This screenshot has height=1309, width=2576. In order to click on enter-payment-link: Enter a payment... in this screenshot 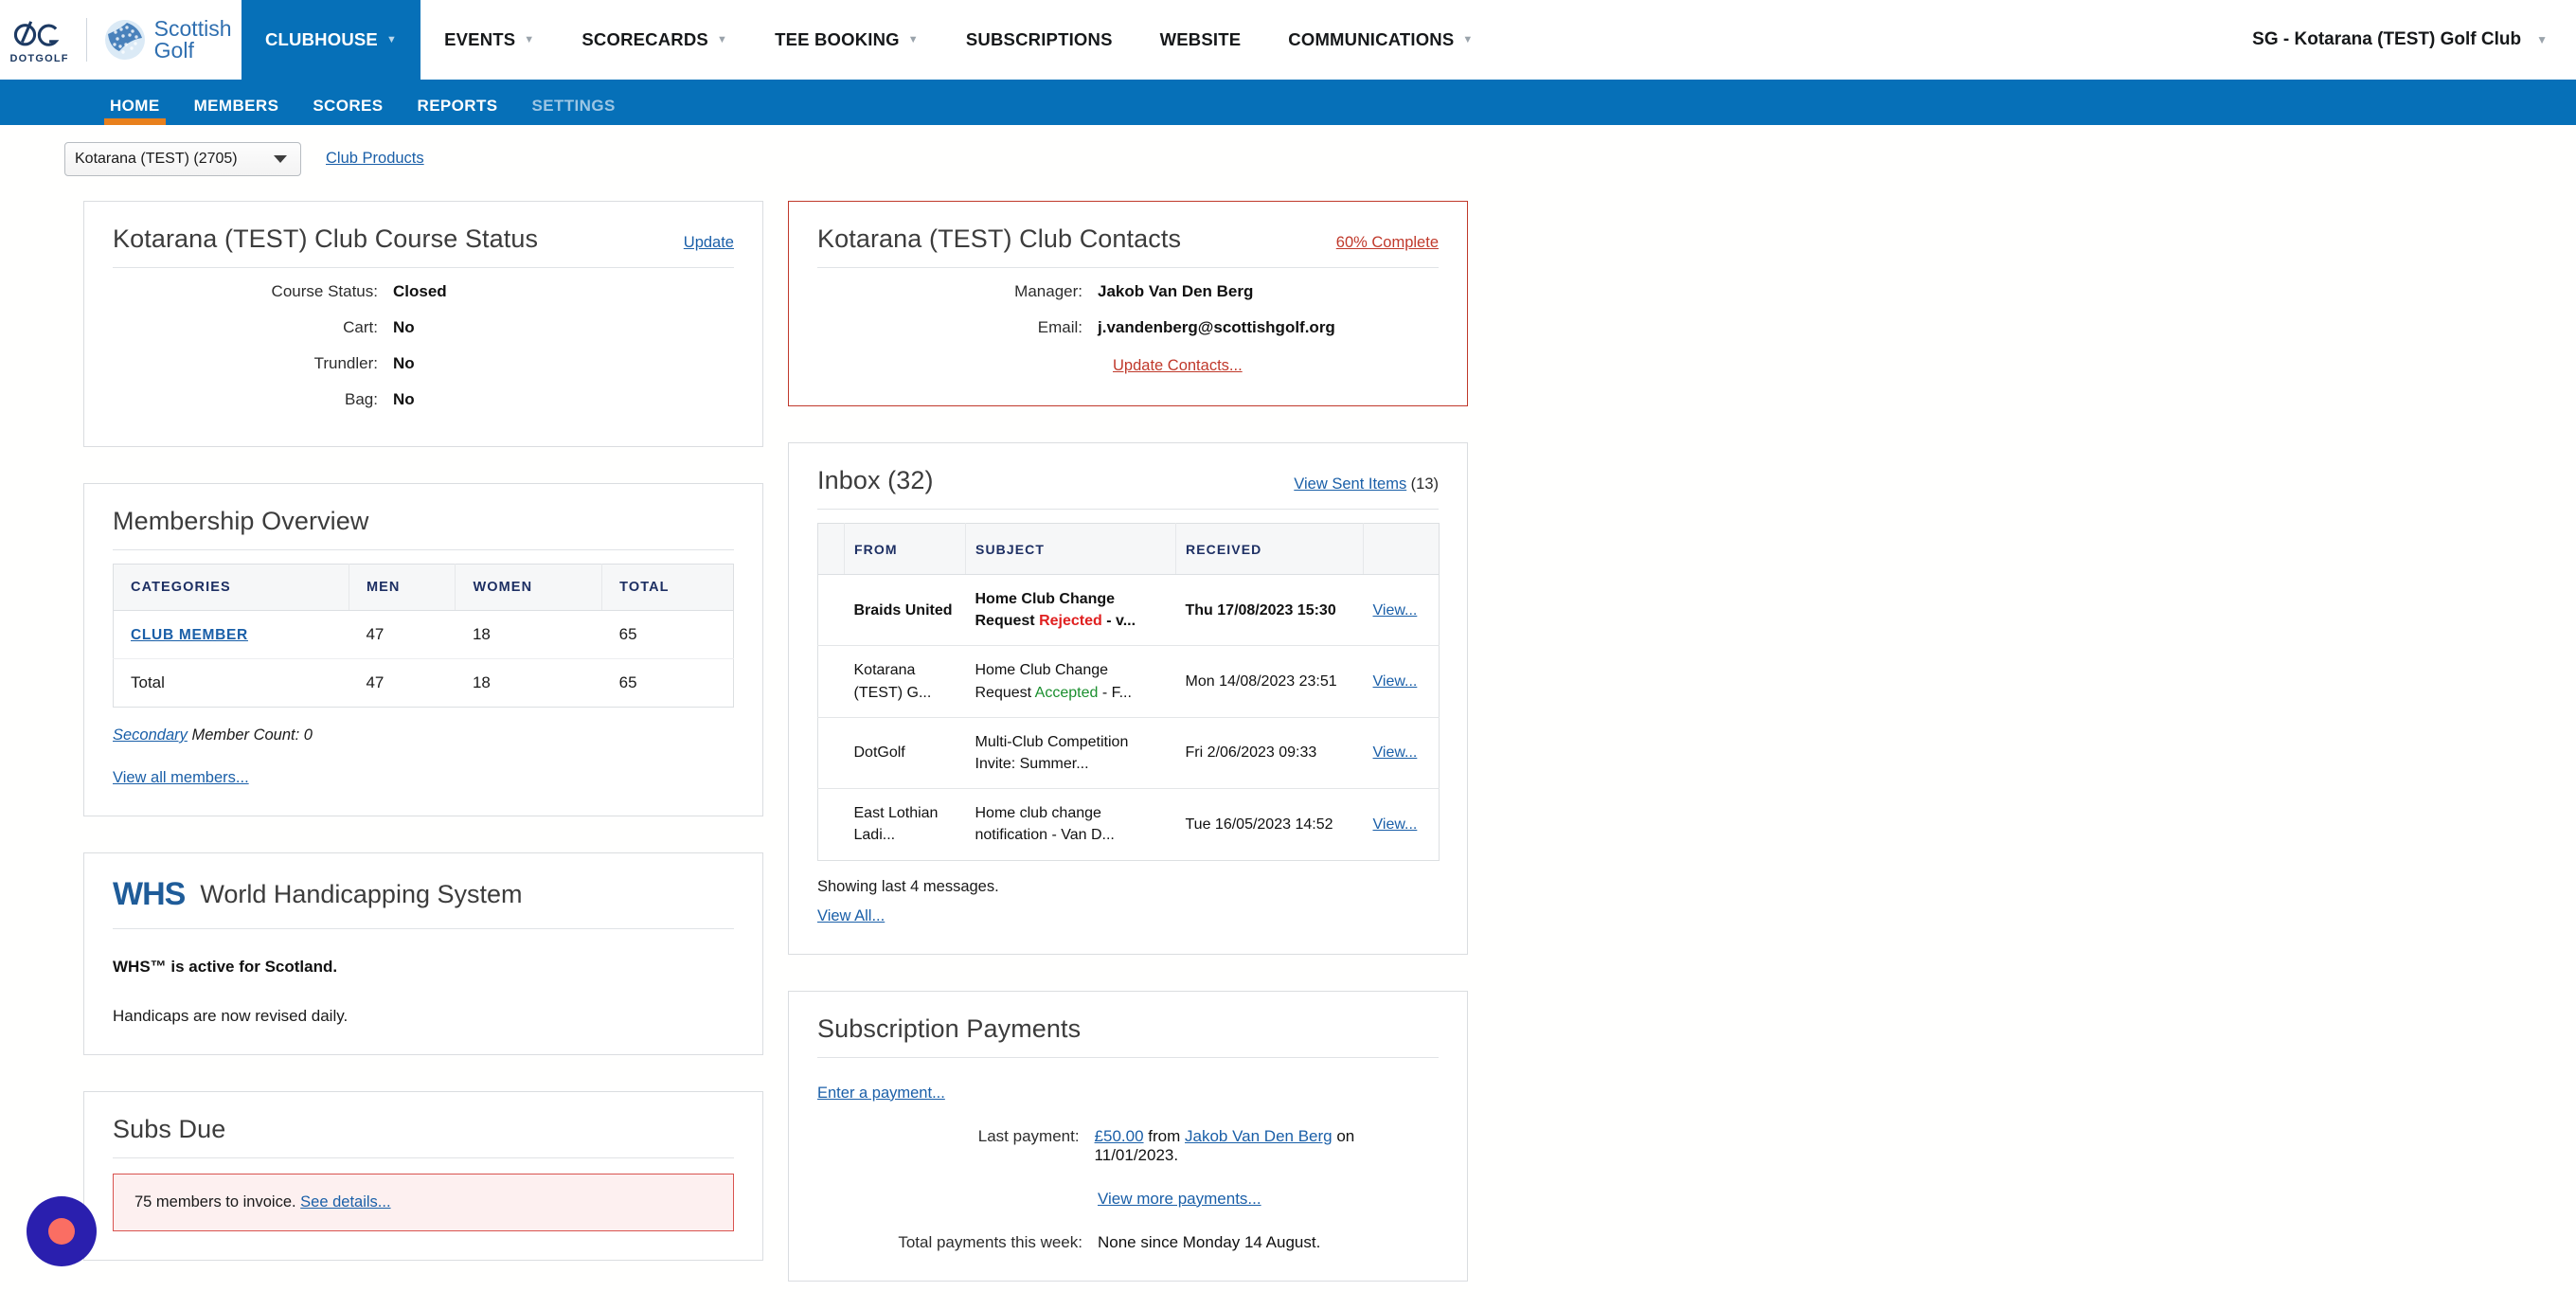, I will do `click(881, 1083)`.